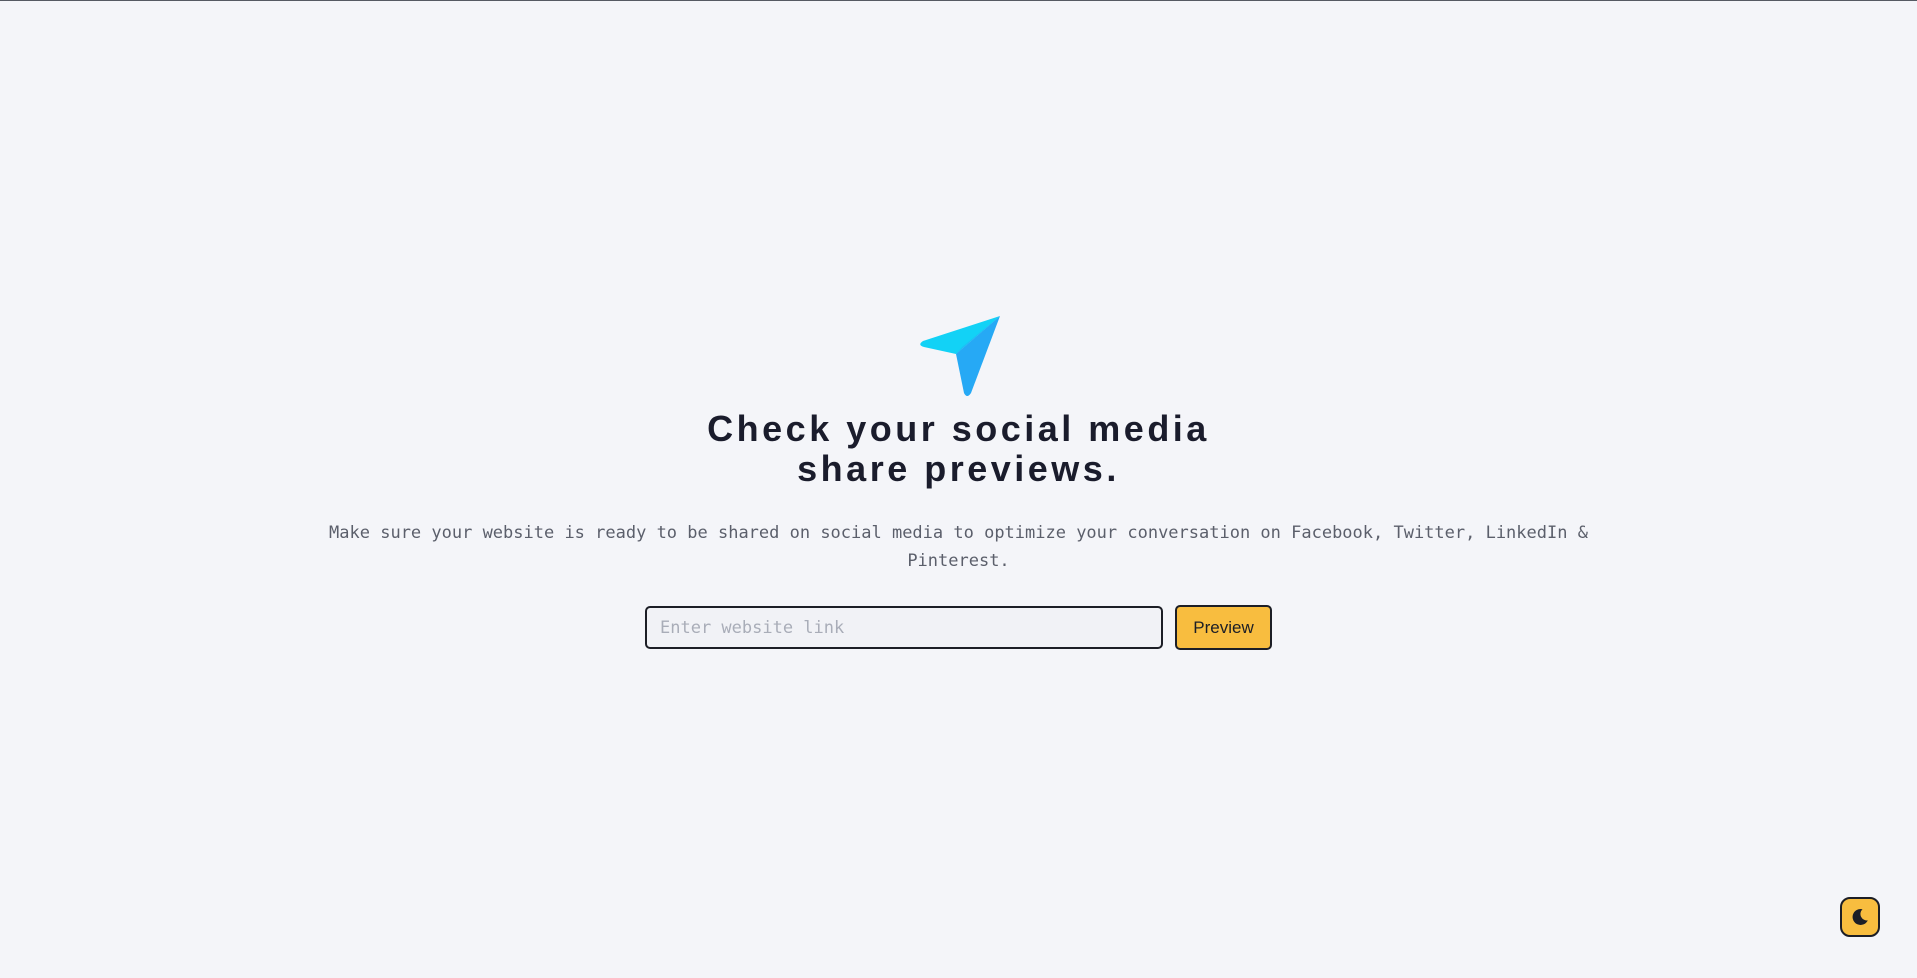  Describe the element at coordinates (959, 356) in the screenshot. I see `paper-plane-icon` at that location.